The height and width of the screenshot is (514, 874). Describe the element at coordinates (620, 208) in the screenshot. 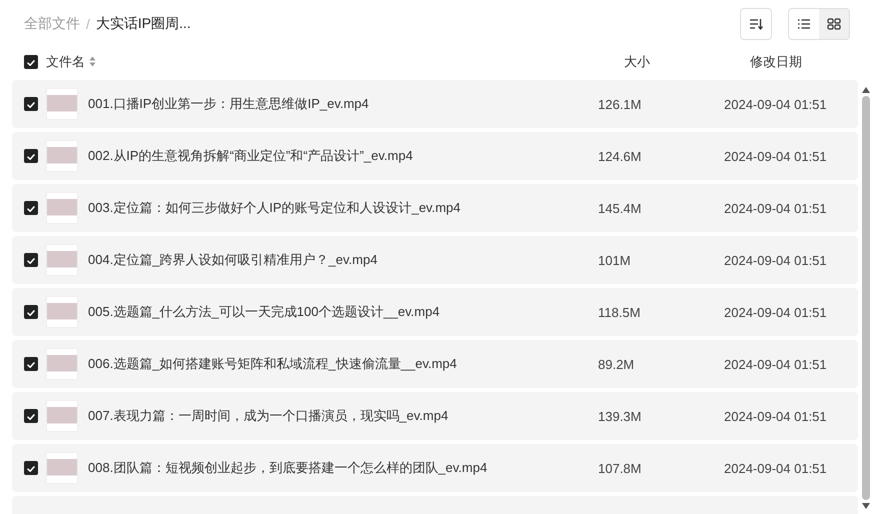

I see `file-size: 145.4M` at that location.